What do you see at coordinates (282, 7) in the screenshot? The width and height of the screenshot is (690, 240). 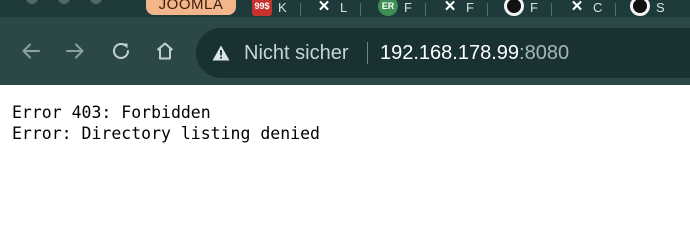 I see `tab-label: K` at bounding box center [282, 7].